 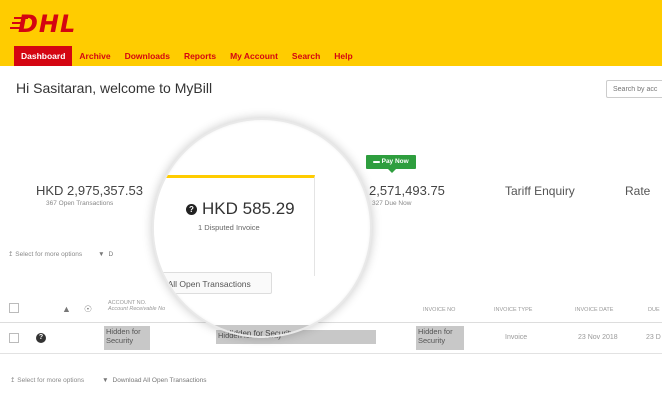 I want to click on nav-archive: Archive, so click(x=94, y=56).